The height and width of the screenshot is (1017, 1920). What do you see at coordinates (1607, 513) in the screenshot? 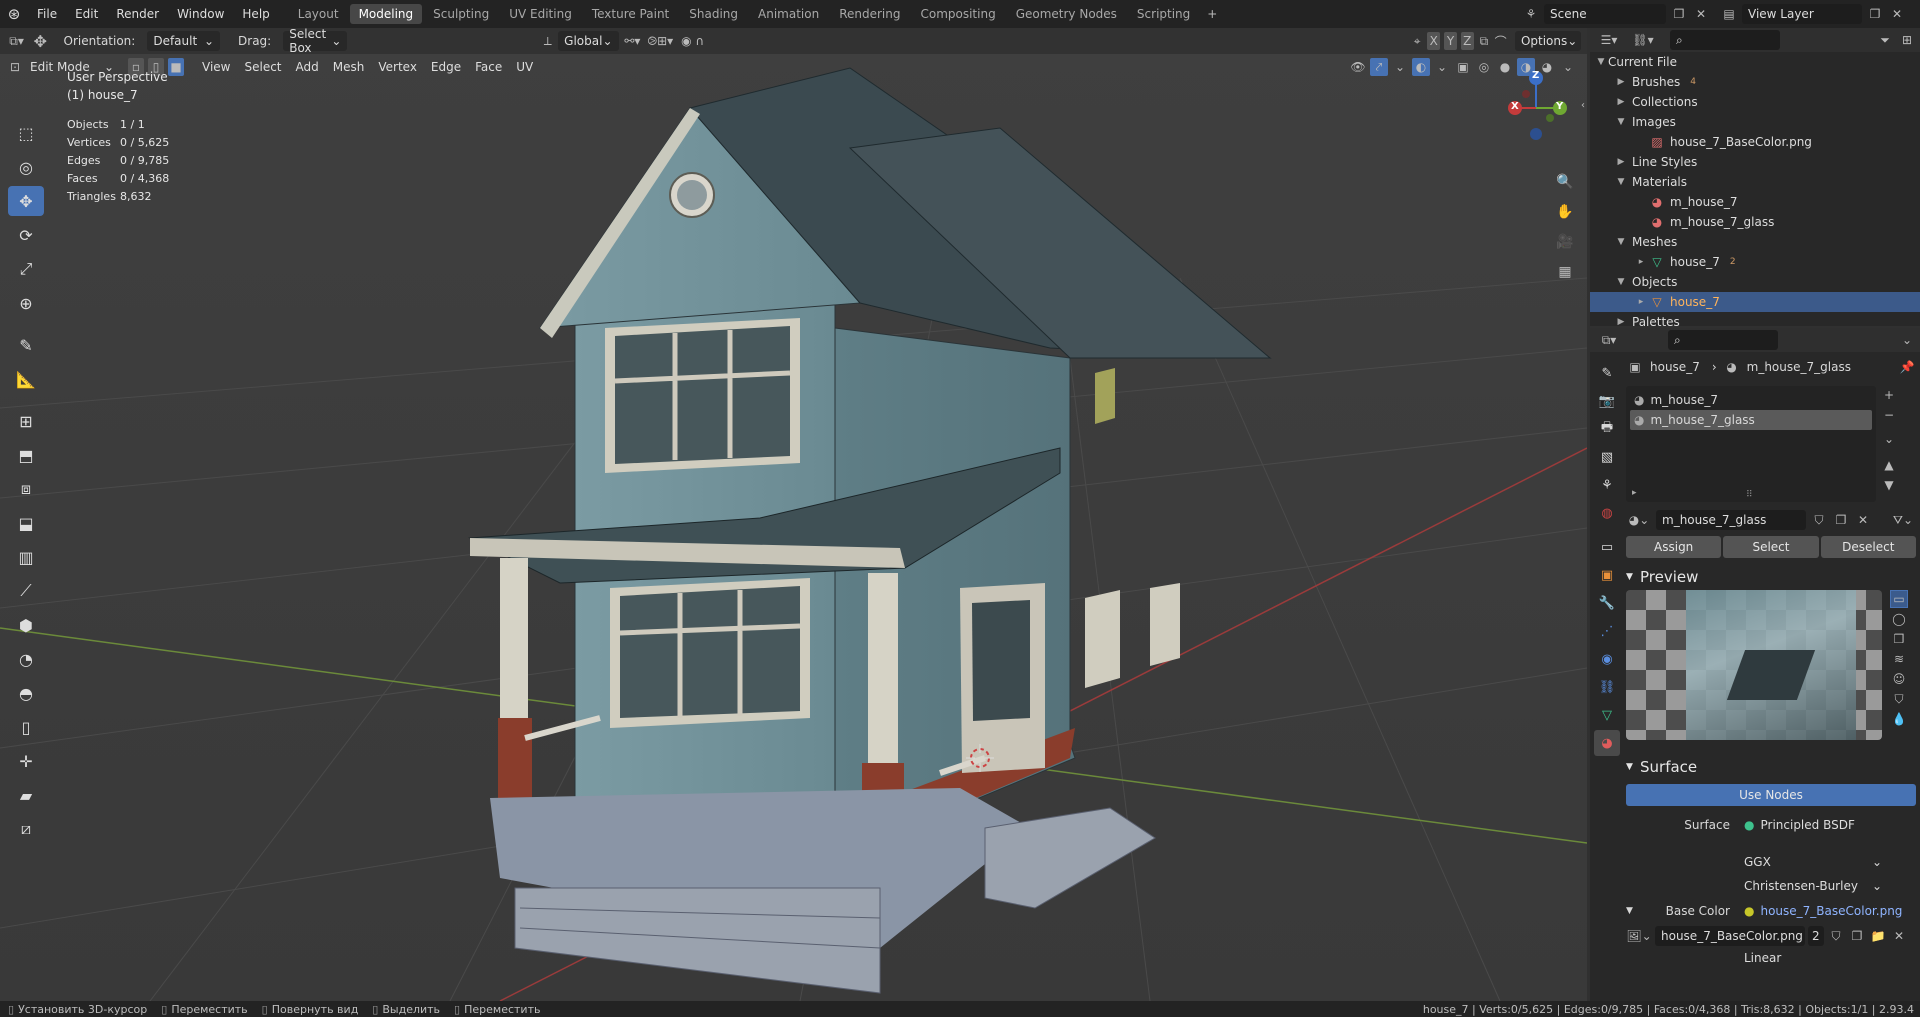
I see `world-tab-icon: ◍` at bounding box center [1607, 513].